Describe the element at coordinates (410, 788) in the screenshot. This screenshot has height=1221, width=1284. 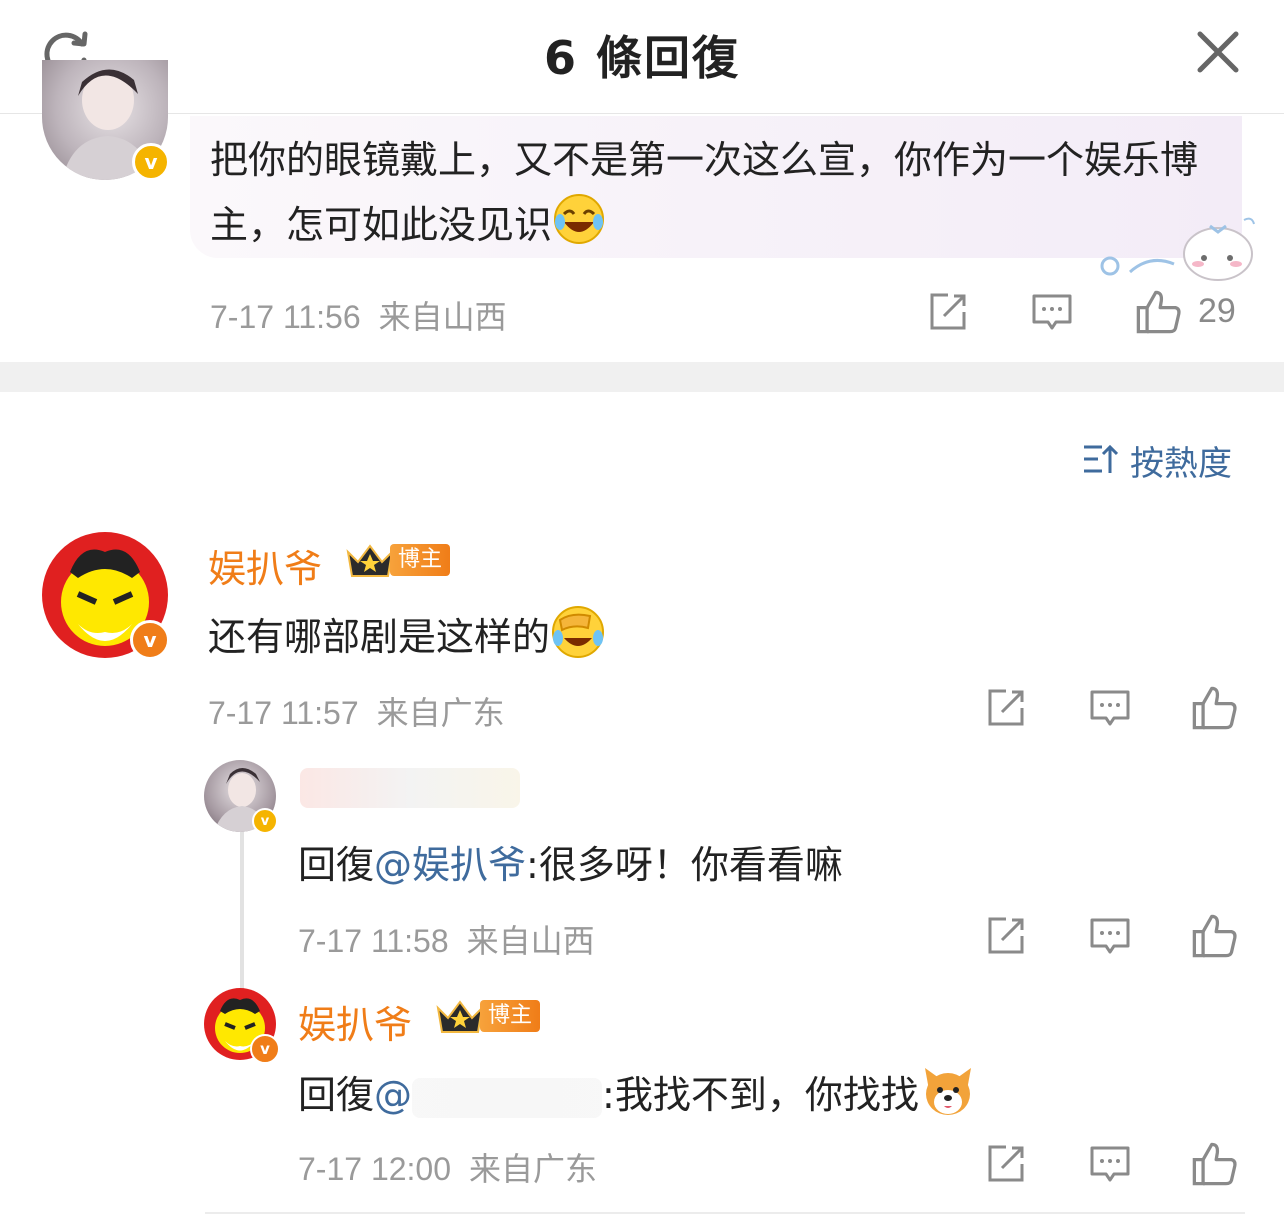
I see `username-blurred` at that location.